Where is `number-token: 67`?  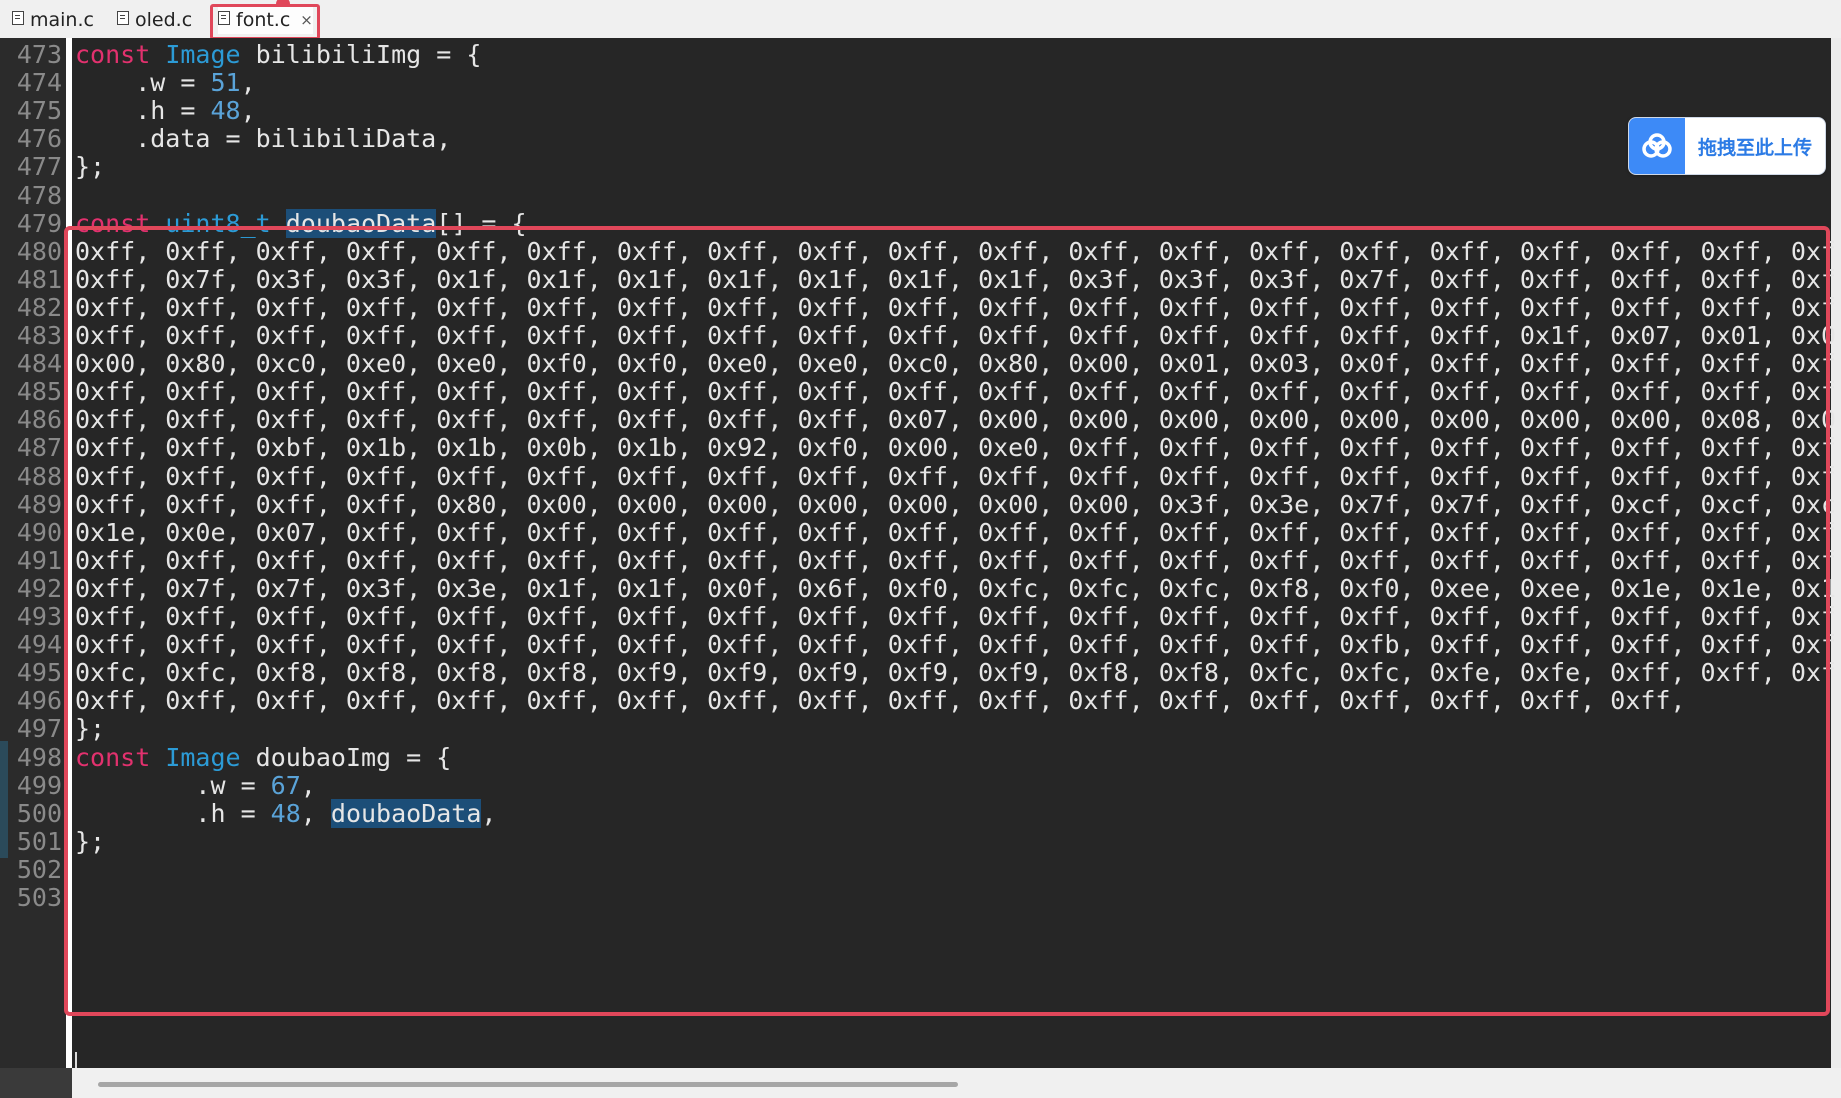 number-token: 67 is located at coordinates (285, 785).